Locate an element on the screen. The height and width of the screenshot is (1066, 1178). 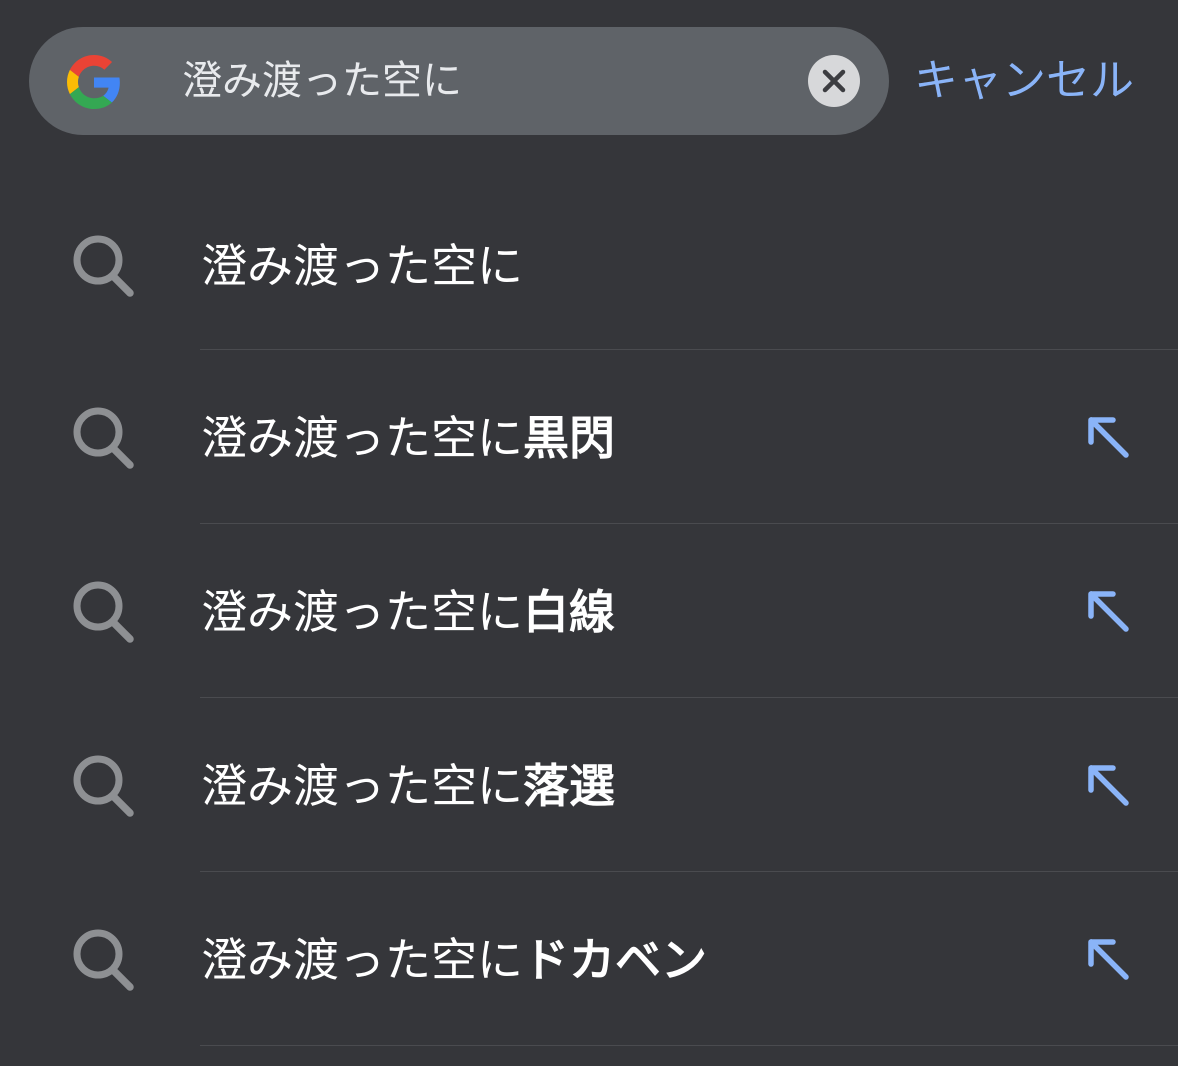
clear-button is located at coordinates (834, 81).